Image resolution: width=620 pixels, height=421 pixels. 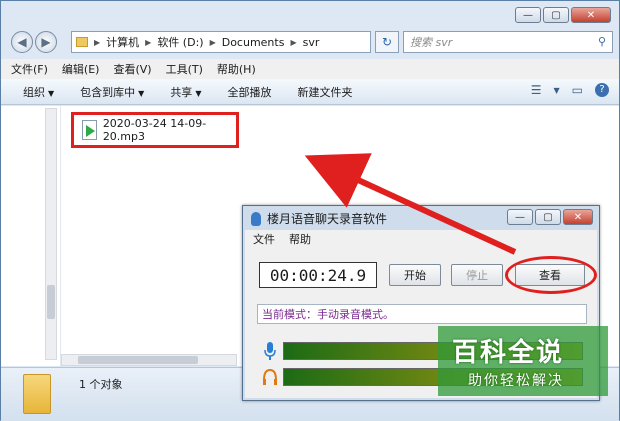 I want to click on command-toolbar: 组织 ▼ 包含到库中 ▼ 共享 ▼ 全部播放 新建文件夹 ☰ ▼ ▭ ?, so click(x=310, y=92).